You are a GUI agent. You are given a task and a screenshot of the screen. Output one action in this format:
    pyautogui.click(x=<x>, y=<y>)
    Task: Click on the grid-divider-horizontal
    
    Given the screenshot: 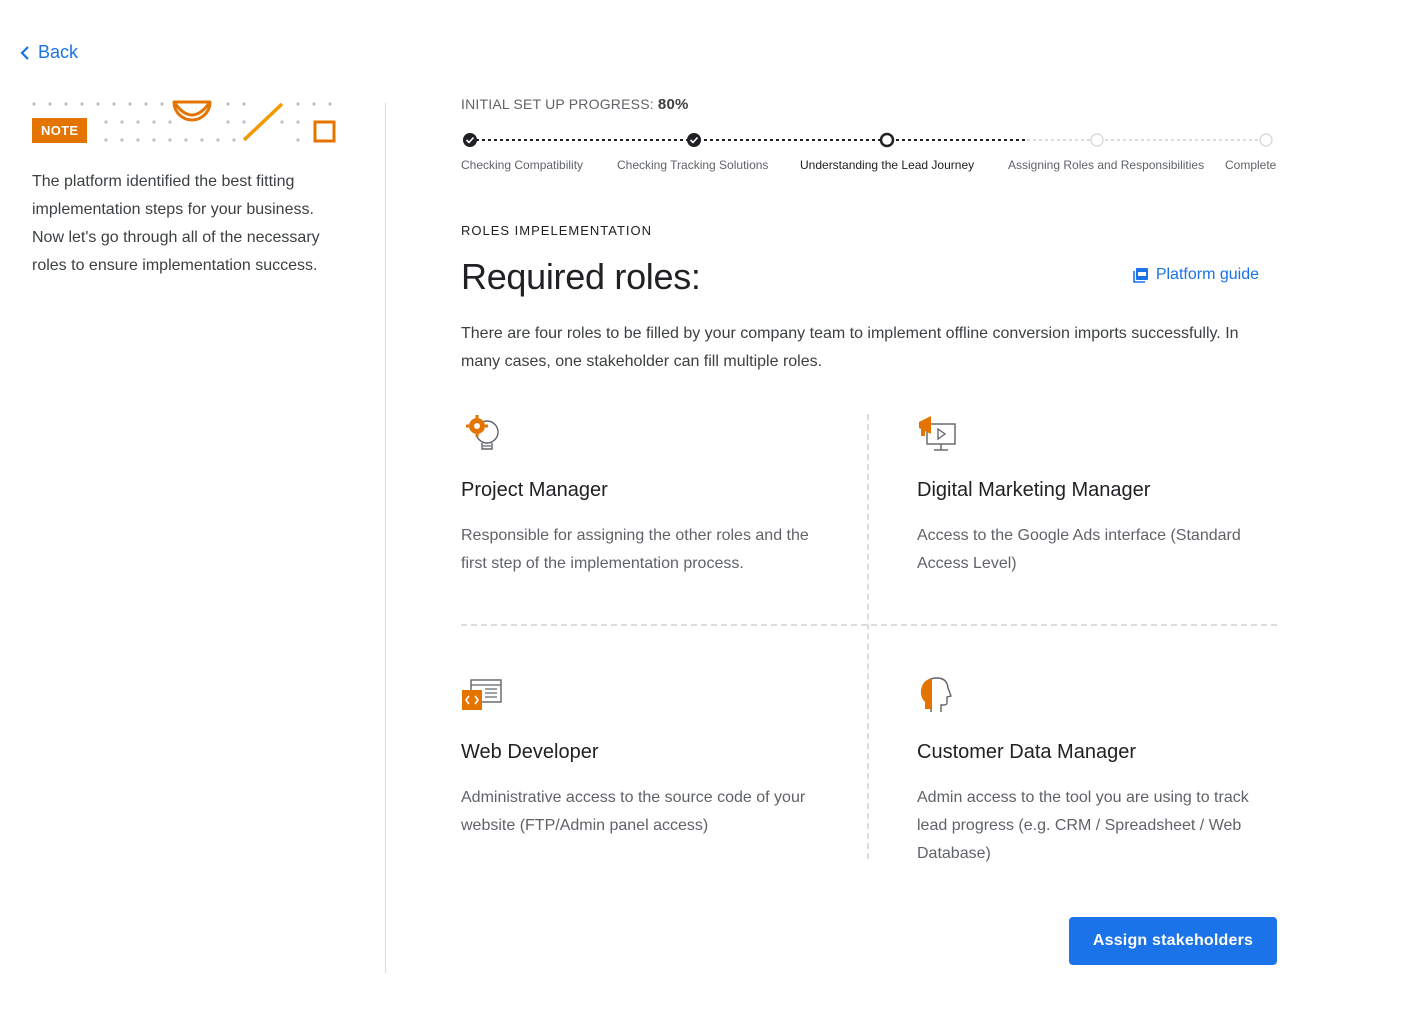 What is the action you would take?
    pyautogui.click(x=869, y=625)
    